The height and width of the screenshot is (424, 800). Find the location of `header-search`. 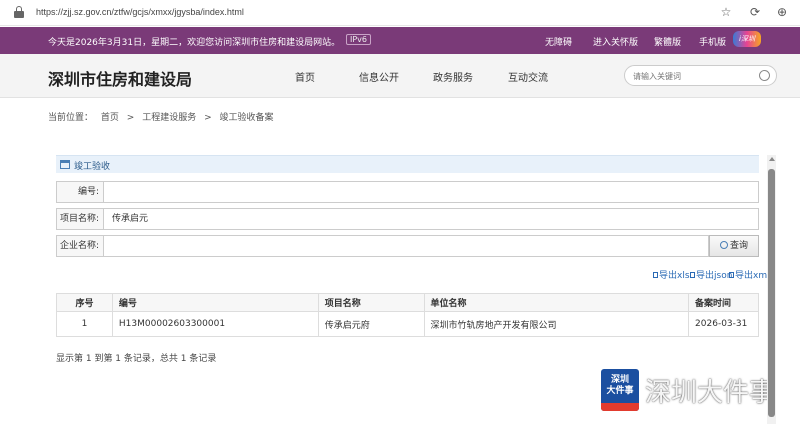

header-search is located at coordinates (700, 75).